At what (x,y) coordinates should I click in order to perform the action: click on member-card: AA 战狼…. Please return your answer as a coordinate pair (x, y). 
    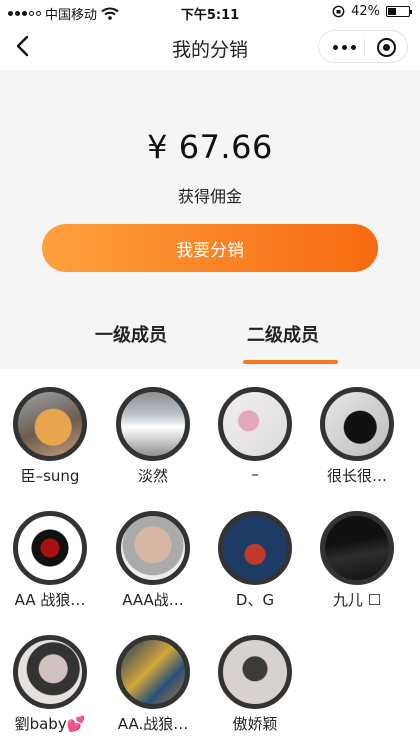
    Looking at the image, I should click on (50, 551).